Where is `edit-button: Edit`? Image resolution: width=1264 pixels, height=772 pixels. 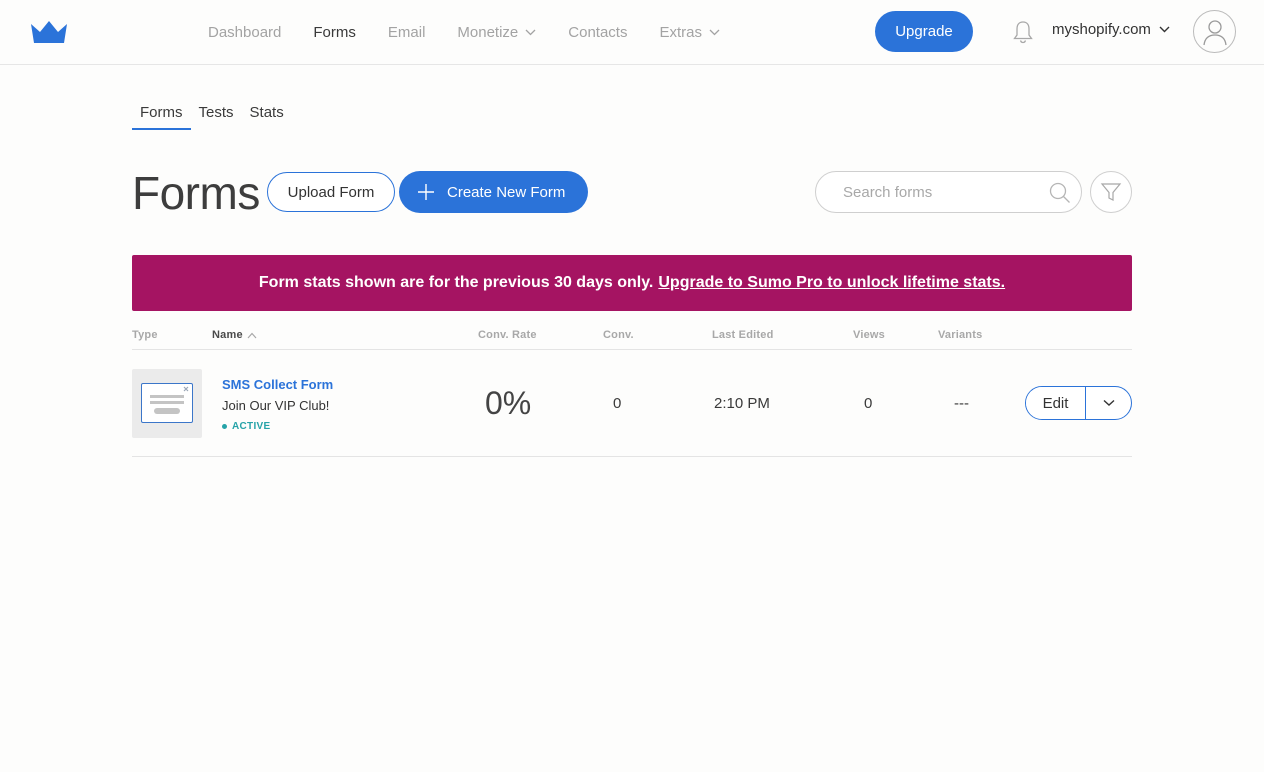
edit-button: Edit is located at coordinates (1056, 403).